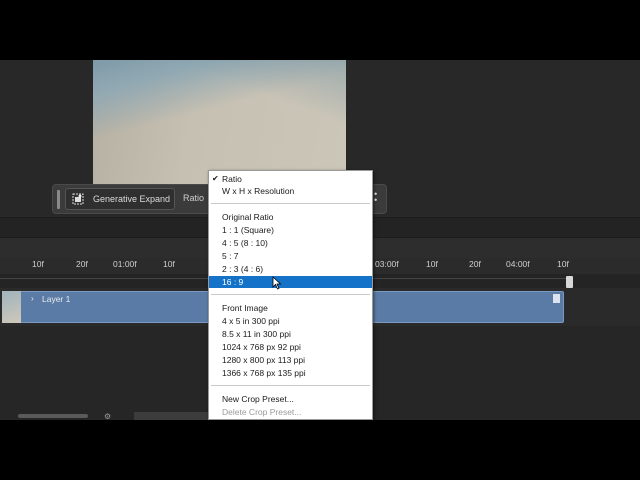 The width and height of the screenshot is (640, 480). I want to click on menu-item-label: 2 : 3 (4 : 6), so click(243, 269).